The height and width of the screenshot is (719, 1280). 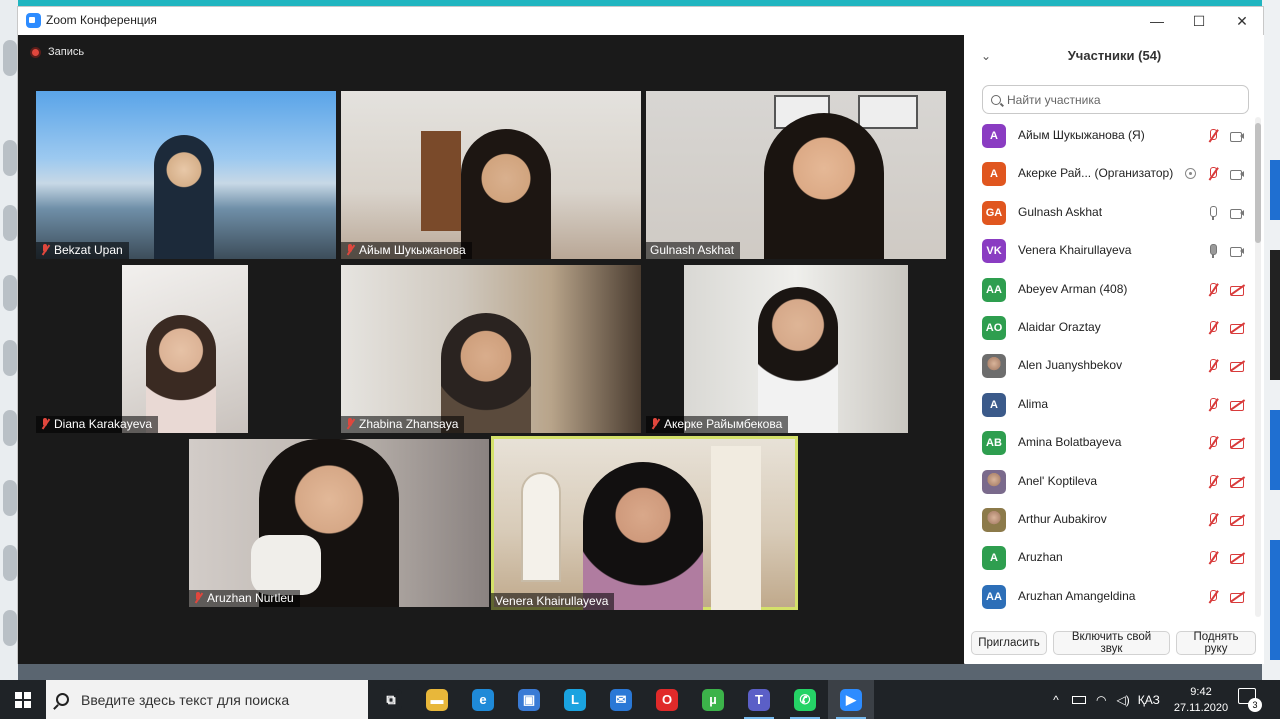 What do you see at coordinates (1110, 520) in the screenshot?
I see `participant-row: Arthur Aubakirov` at bounding box center [1110, 520].